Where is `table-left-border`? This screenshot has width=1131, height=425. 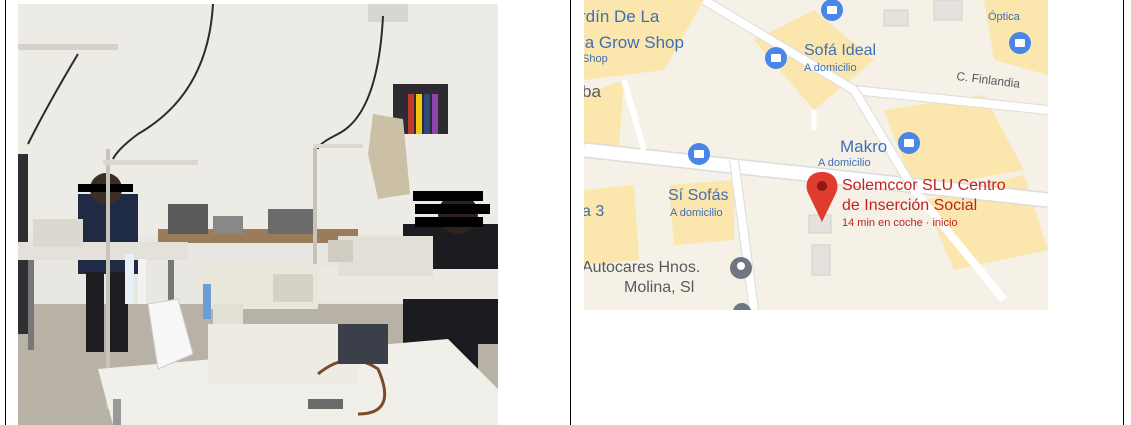
table-left-border is located at coordinates (5, 212).